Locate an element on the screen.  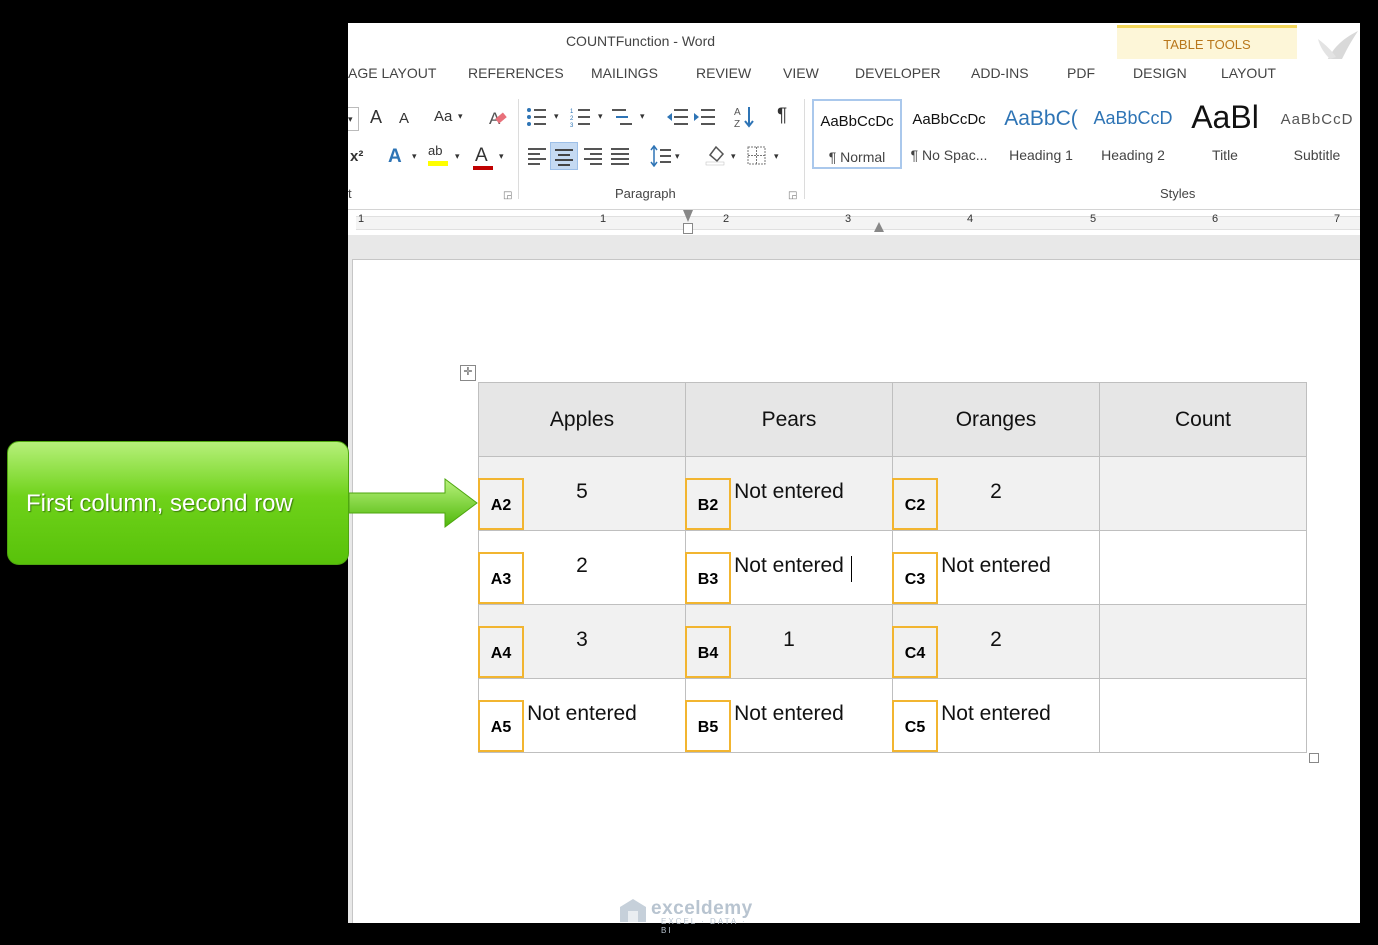
line-spacing-icon is located at coordinates (661, 156).